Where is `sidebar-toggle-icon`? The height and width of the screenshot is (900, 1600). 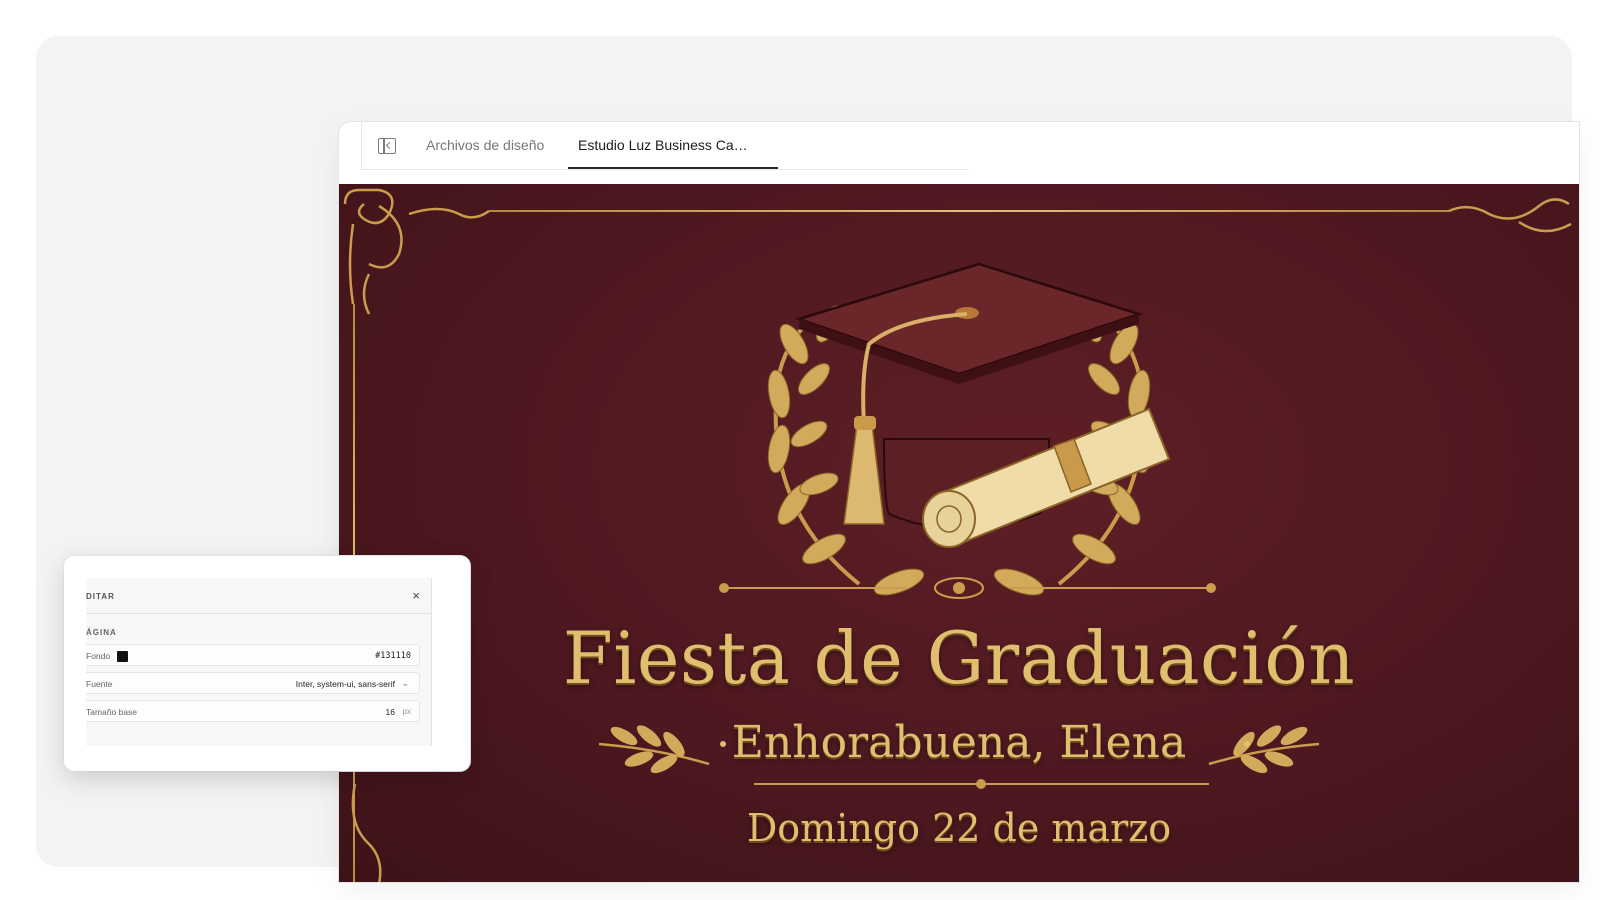 sidebar-toggle-icon is located at coordinates (387, 146).